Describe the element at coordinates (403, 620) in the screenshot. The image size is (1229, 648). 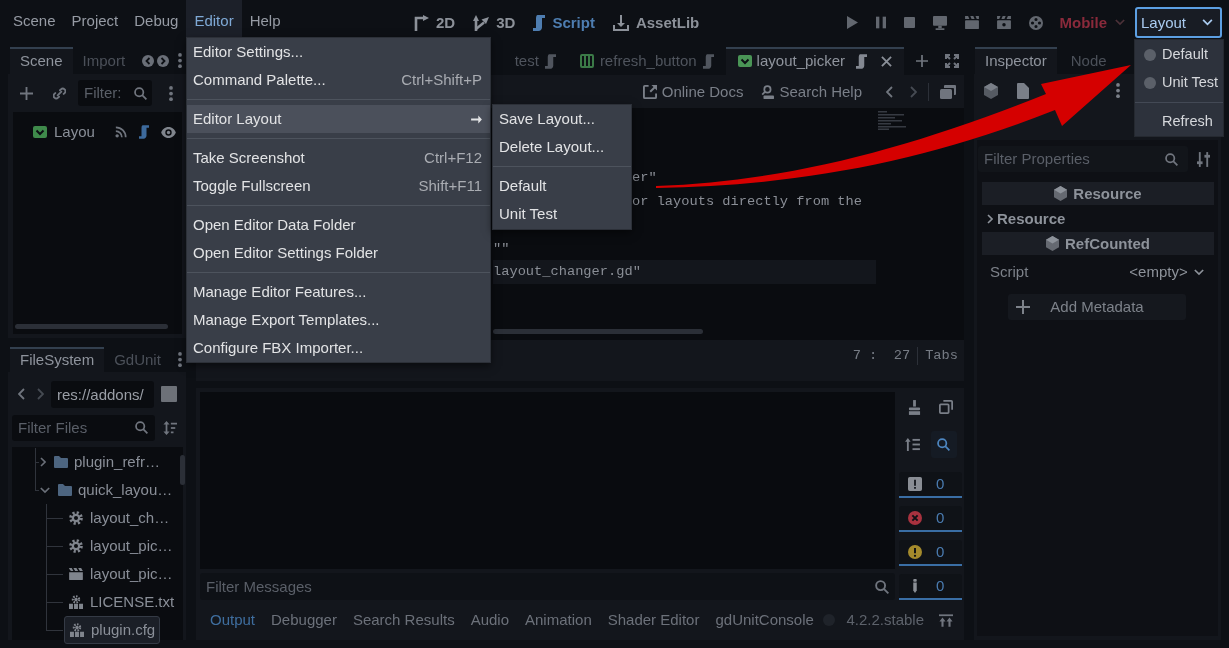
I see `panel-tab: Search Results` at that location.